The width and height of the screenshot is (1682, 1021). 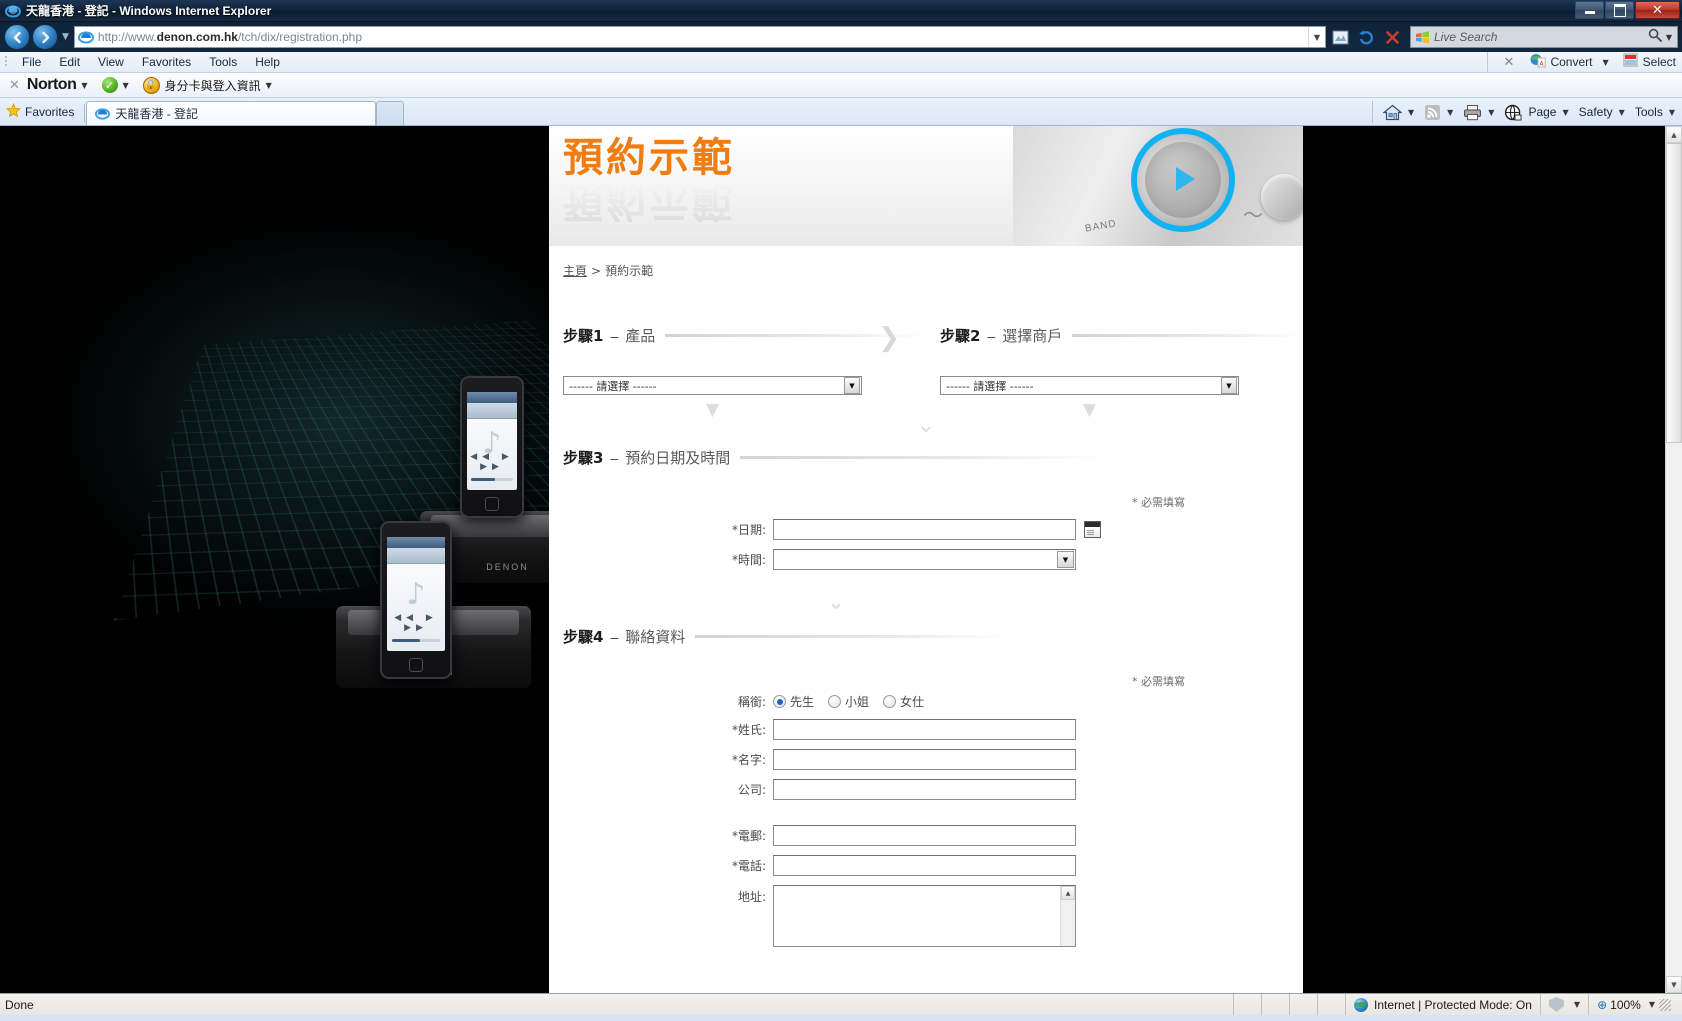 I want to click on merchant-select-value: ------ 請選擇 ------, so click(x=990, y=386).